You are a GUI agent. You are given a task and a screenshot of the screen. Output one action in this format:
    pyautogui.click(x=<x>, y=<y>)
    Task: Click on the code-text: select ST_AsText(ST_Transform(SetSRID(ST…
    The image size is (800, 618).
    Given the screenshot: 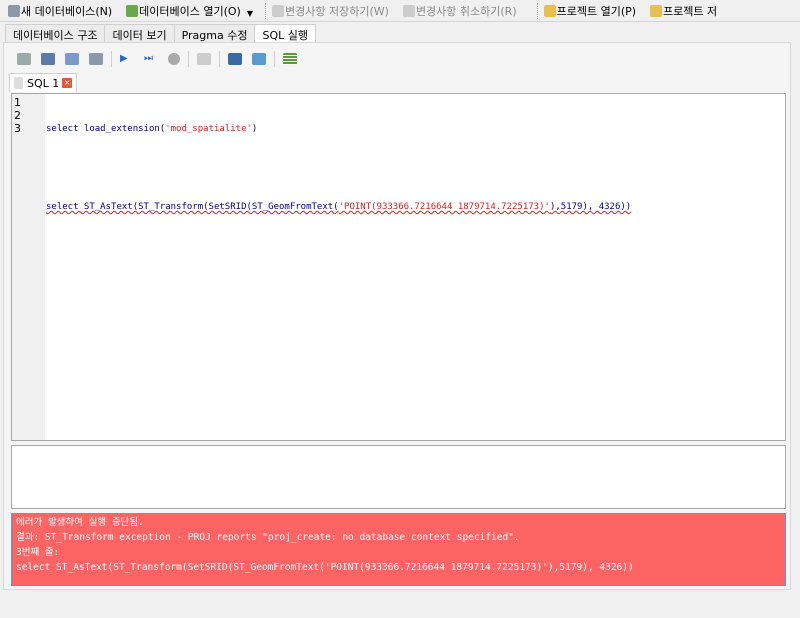 What is the action you would take?
    pyautogui.click(x=192, y=207)
    